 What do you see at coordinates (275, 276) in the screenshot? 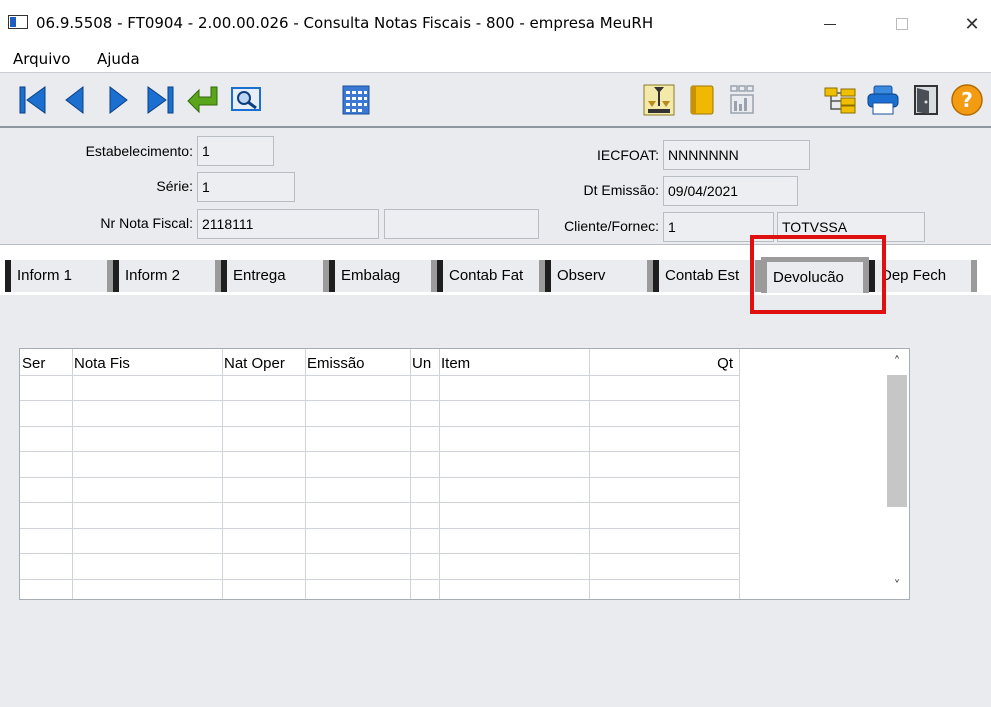
I see `tab-entrega: Entrega` at bounding box center [275, 276].